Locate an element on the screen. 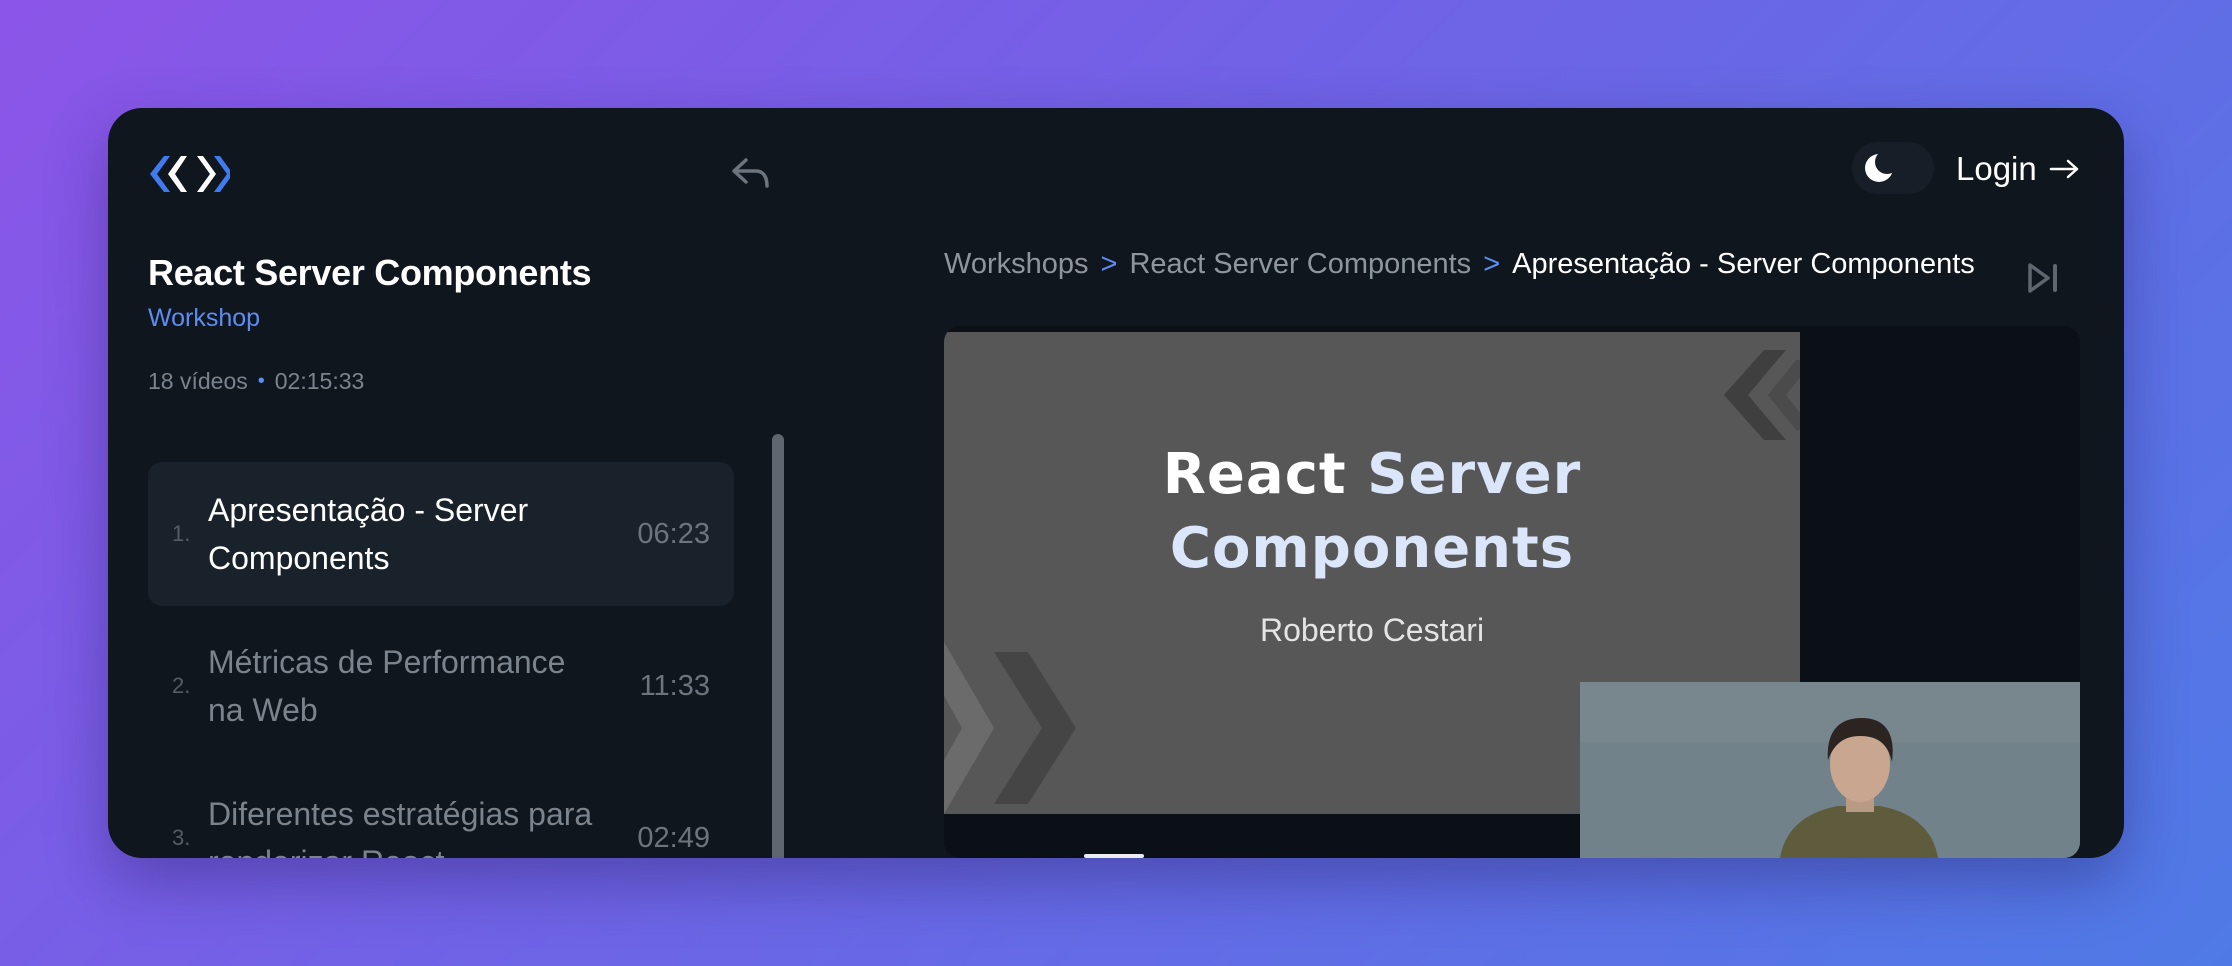 The height and width of the screenshot is (966, 2232). reply-arrow-icon is located at coordinates (750, 173).